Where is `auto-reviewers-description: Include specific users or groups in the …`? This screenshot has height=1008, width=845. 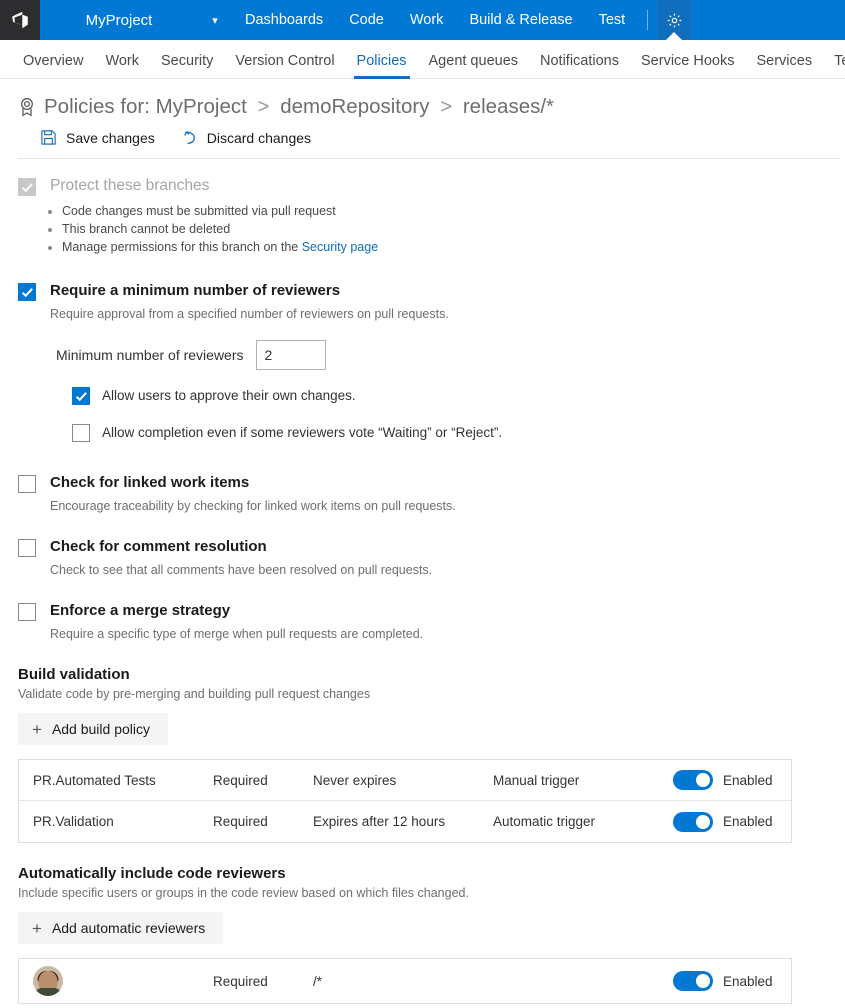 auto-reviewers-description: Include specific users or groups in the … is located at coordinates (243, 893).